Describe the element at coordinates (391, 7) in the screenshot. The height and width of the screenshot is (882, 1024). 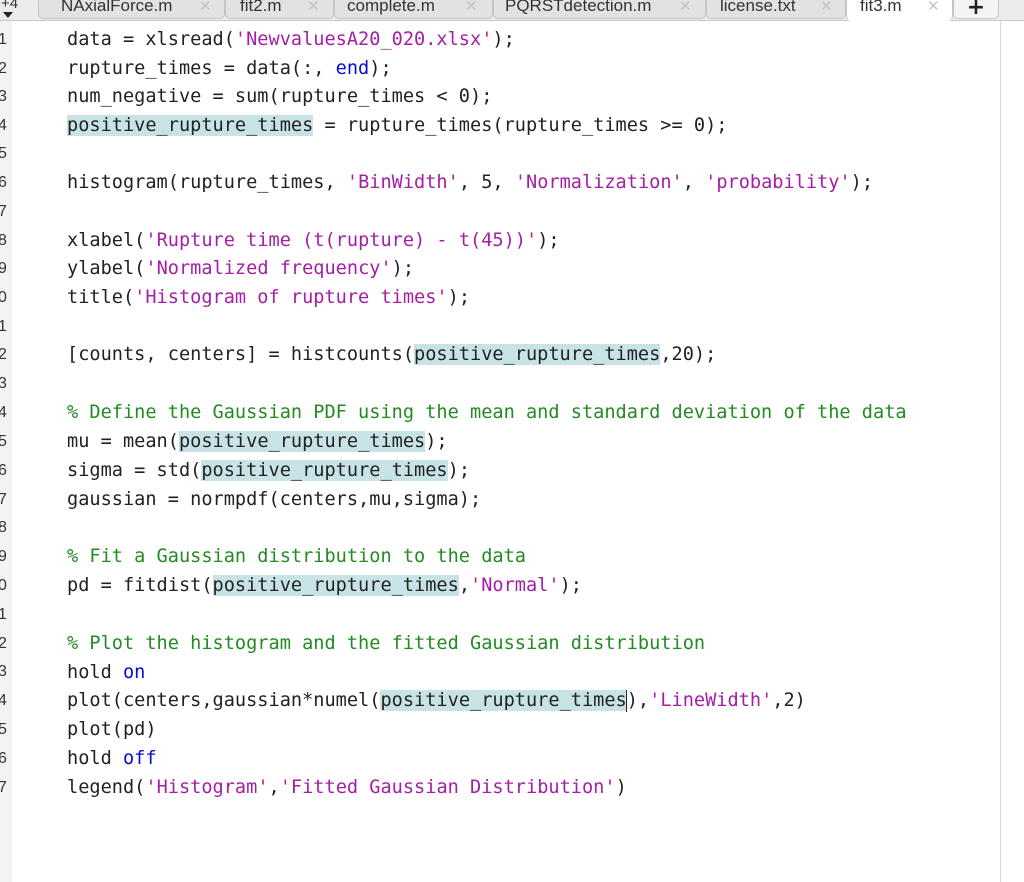
I see `tab-label: complete.m` at that location.